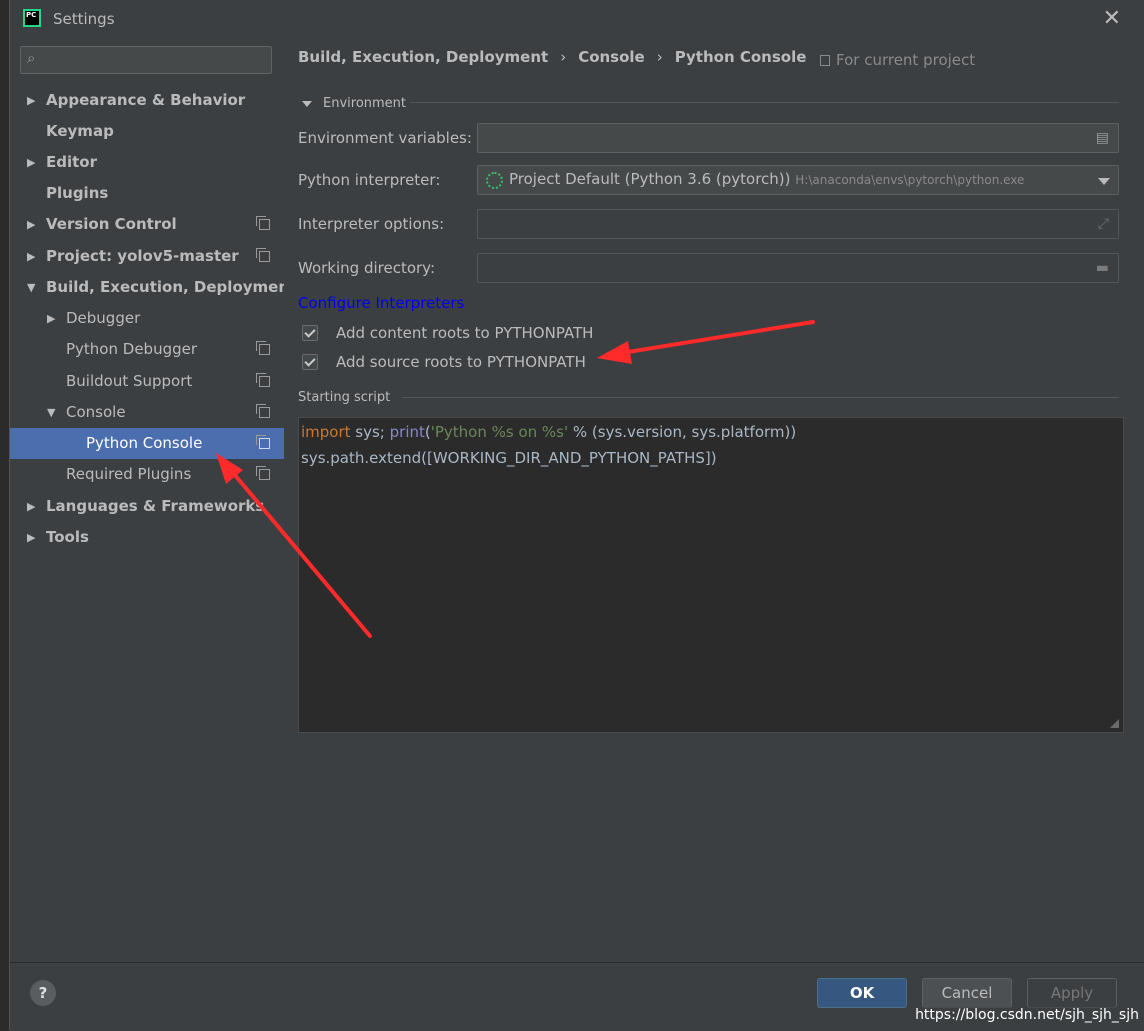 This screenshot has width=1144, height=1031. I want to click on tree-item-editor: ▶ Editor, so click(147, 162).